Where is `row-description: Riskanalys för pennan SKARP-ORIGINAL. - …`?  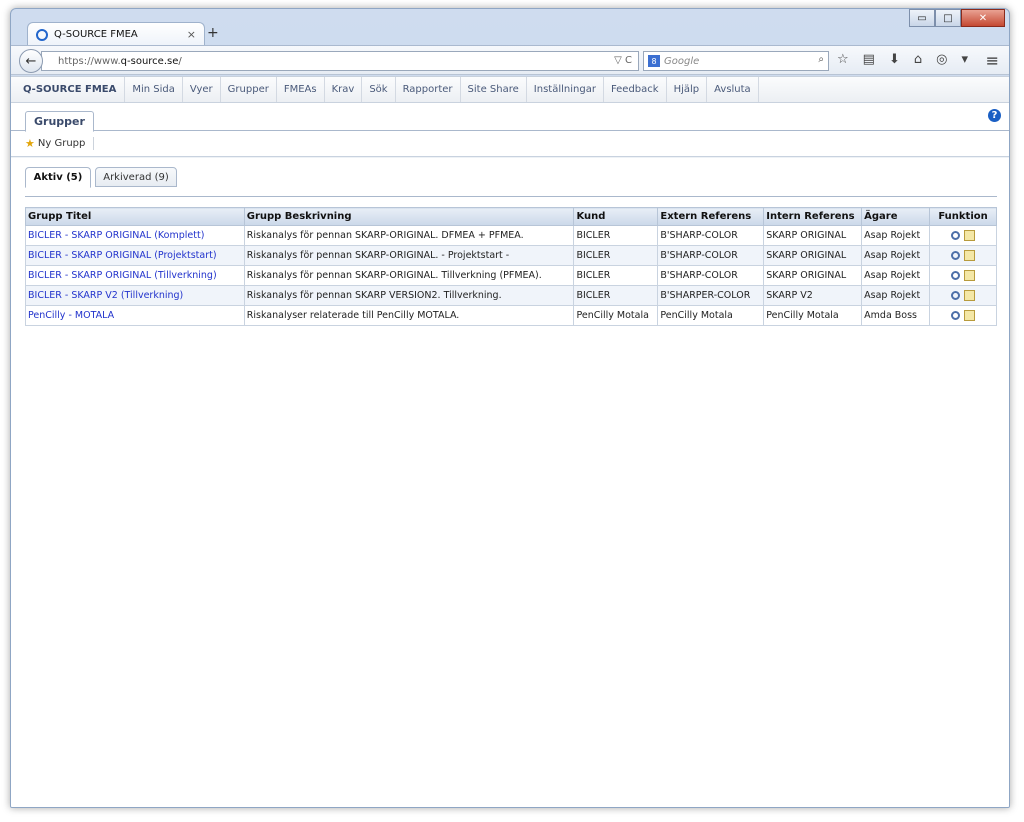
row-description: Riskanalys för pennan SKARP-ORIGINAL. - … is located at coordinates (409, 255).